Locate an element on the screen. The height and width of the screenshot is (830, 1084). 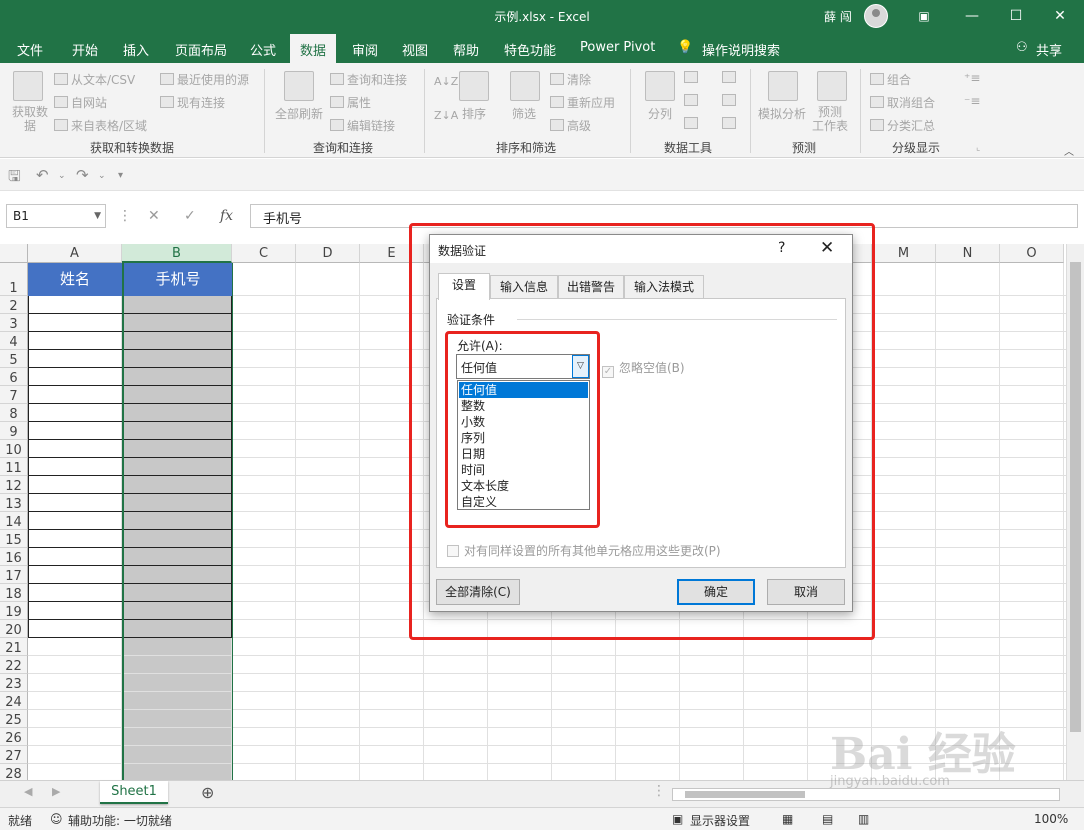
tab-view: 视图 is located at coordinates (415, 49).